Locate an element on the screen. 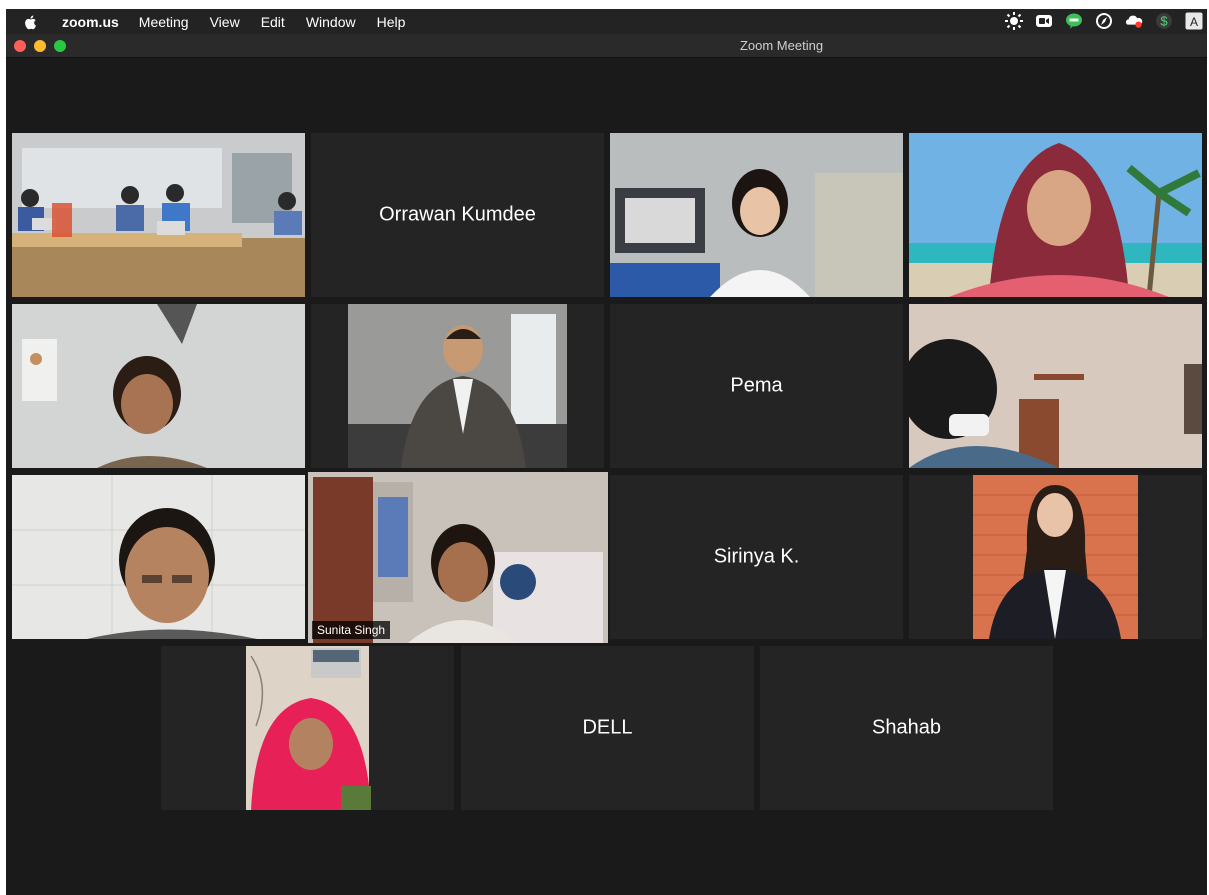 This screenshot has width=1209, height=895. video-tile-woman-hijab is located at coordinates (307, 728).